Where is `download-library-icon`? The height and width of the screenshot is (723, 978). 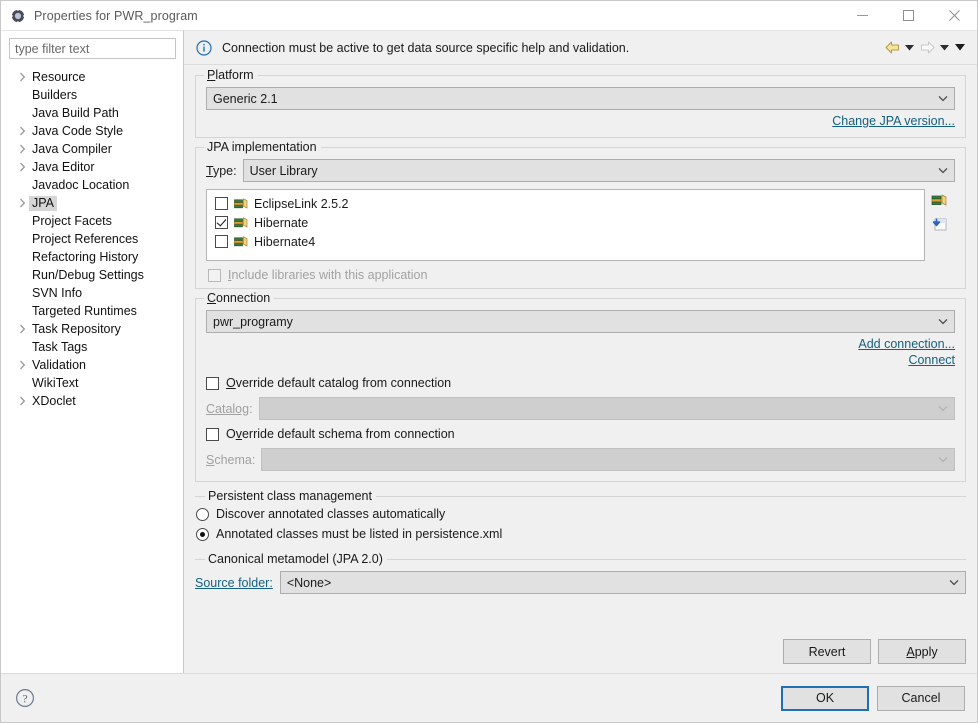
download-library-icon is located at coordinates (940, 224).